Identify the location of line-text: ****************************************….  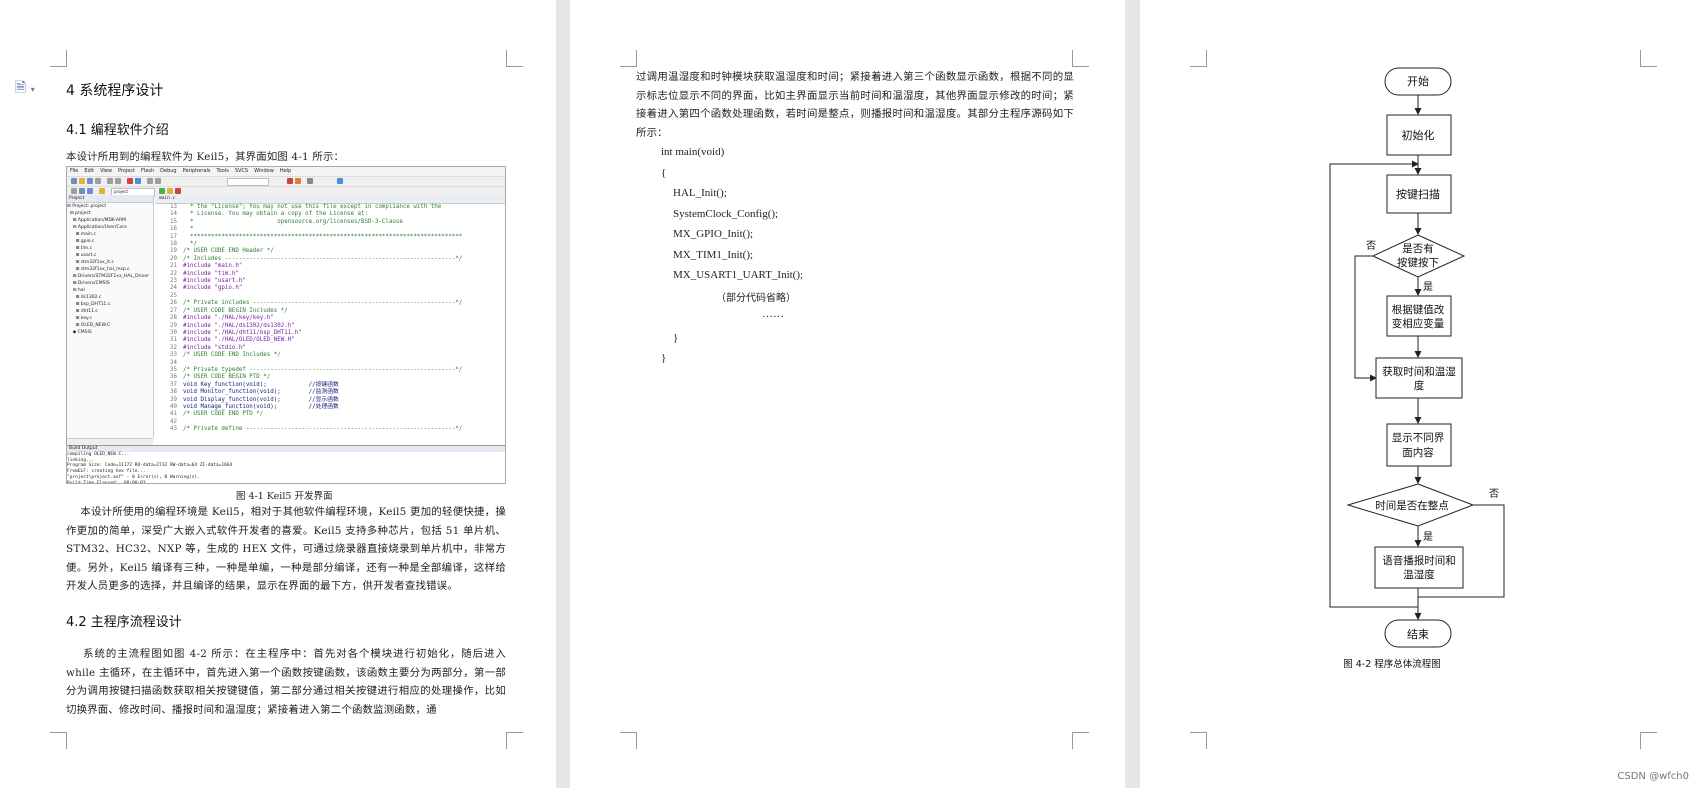
(323, 236).